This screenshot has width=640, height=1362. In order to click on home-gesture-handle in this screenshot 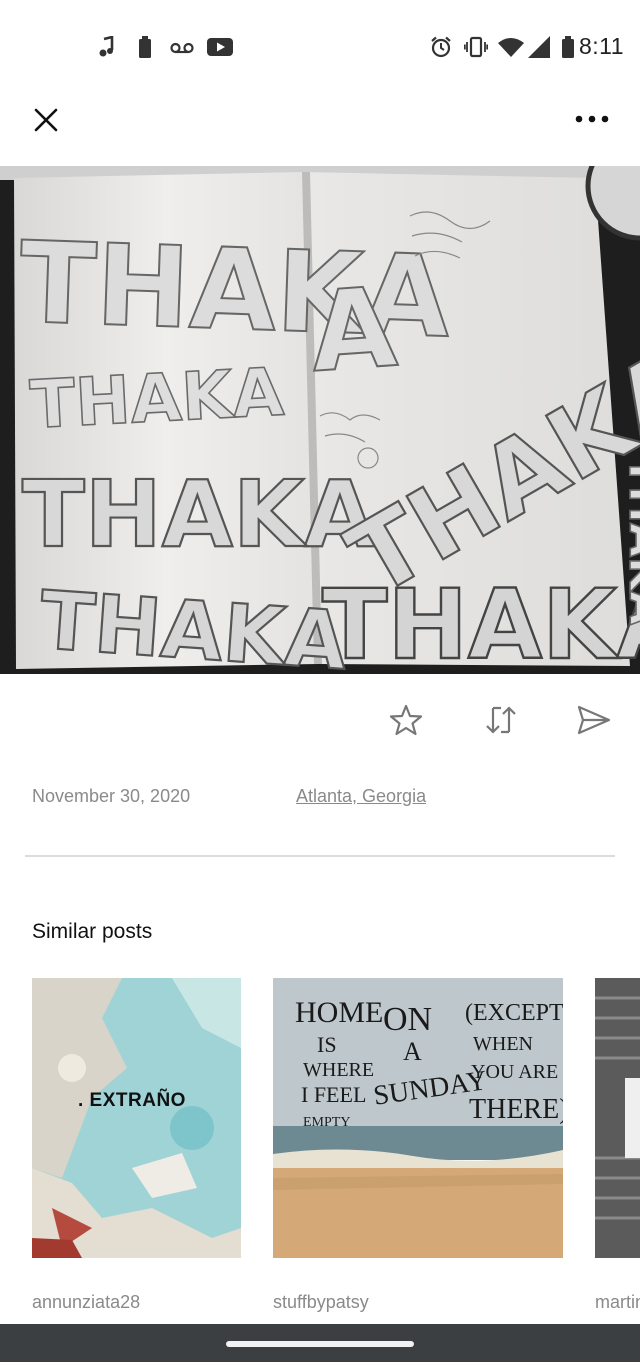, I will do `click(320, 1344)`.